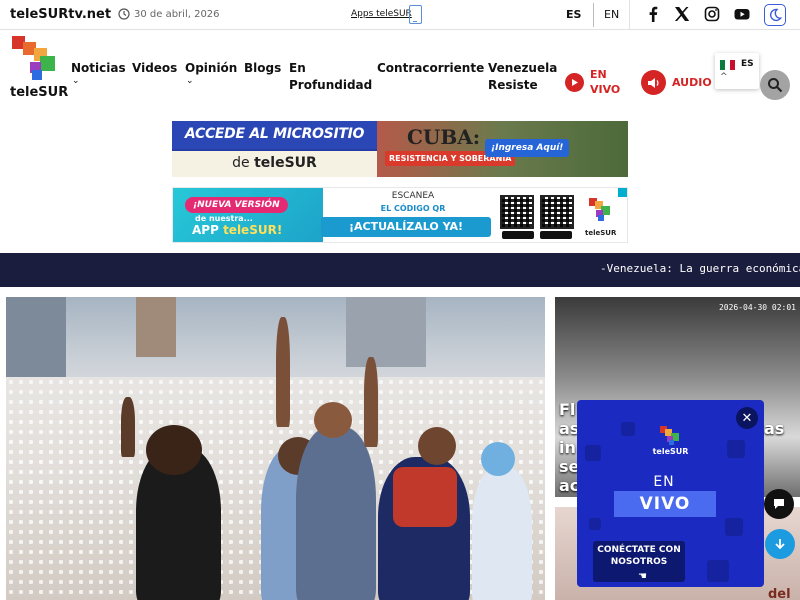 This screenshot has height=600, width=800. Describe the element at coordinates (518, 235) in the screenshot. I see `google-play-icon` at that location.